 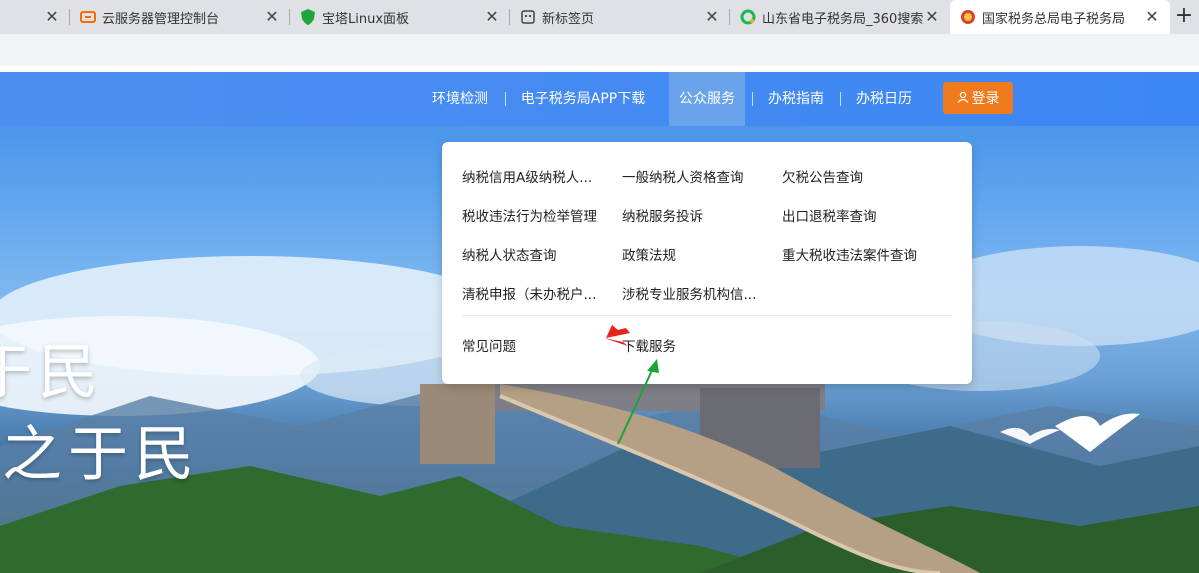 I want to click on menu-item-general-taxpayer: 一般纳税人资格查询, so click(x=697, y=176).